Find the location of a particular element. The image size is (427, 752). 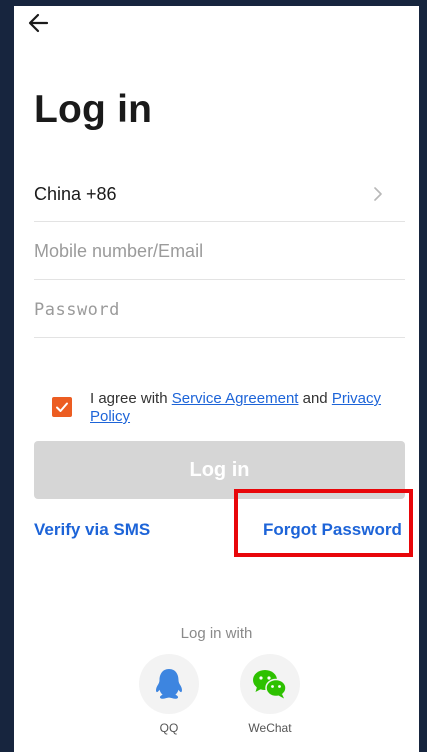

login-with-heading: Log in with is located at coordinates (216, 633).